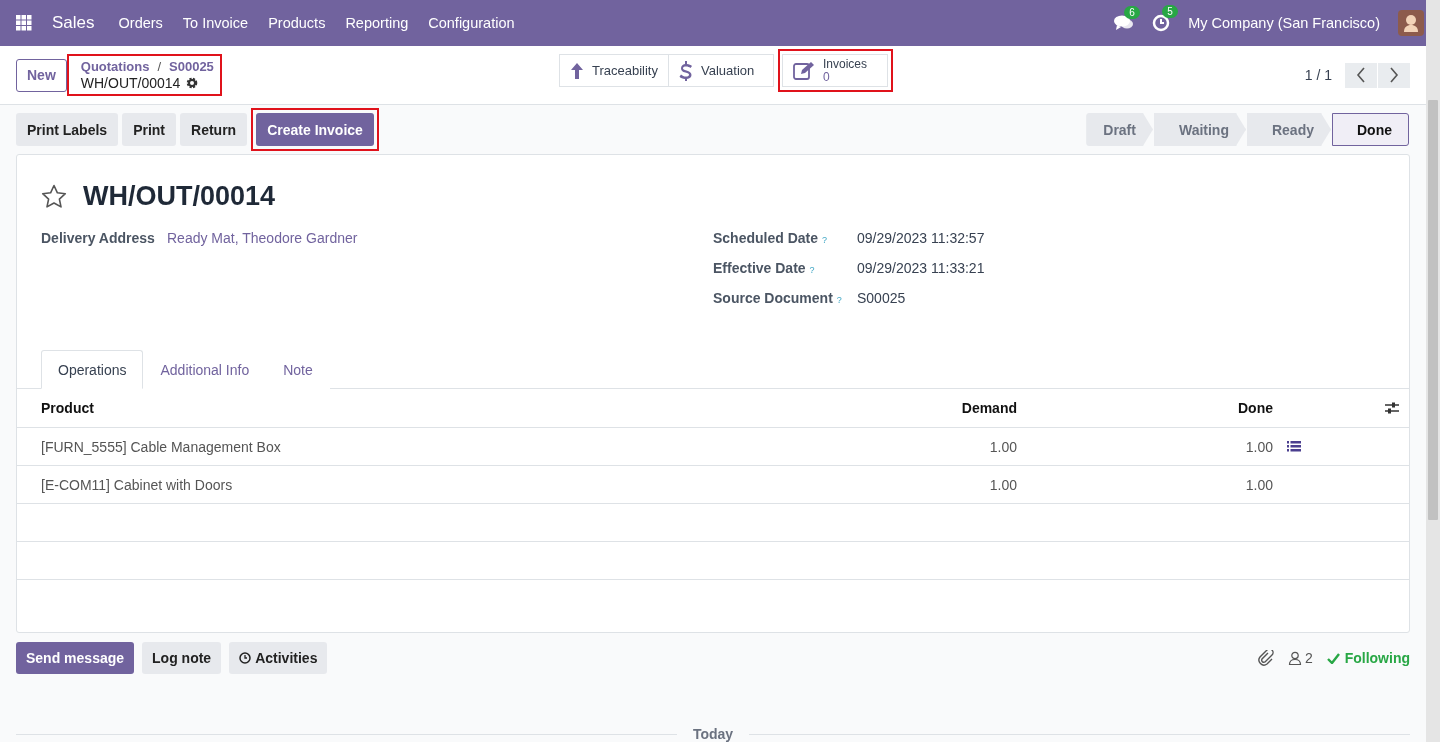 This screenshot has width=1440, height=742. Describe the element at coordinates (297, 23) in the screenshot. I see `menu-item: Products` at that location.